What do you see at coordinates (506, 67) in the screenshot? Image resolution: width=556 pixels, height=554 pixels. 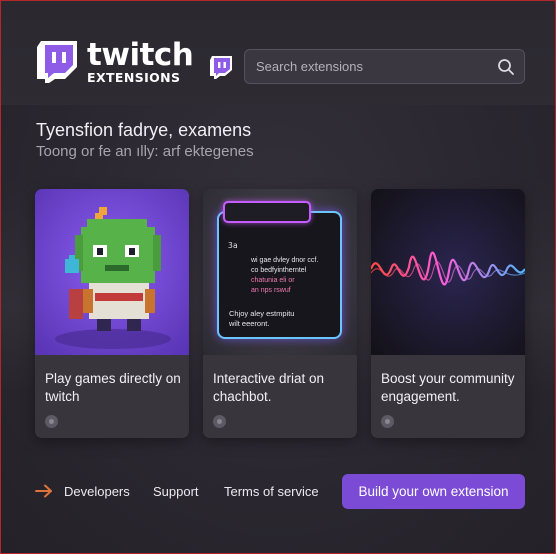 I see `search-icon` at bounding box center [506, 67].